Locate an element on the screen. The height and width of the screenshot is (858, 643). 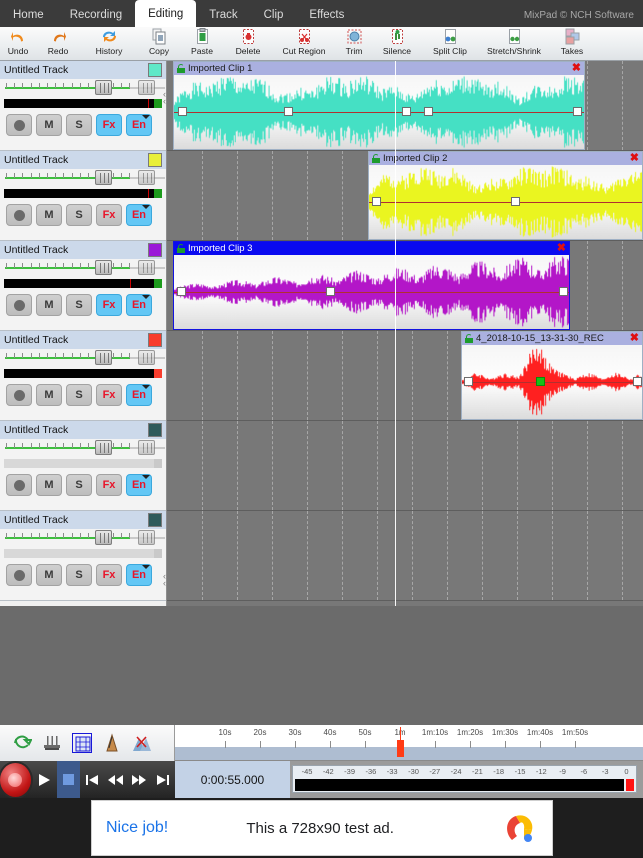
audio-clip: 4_2018-10-15_13-31-30_REC ✖ is located at coordinates (552, 375).